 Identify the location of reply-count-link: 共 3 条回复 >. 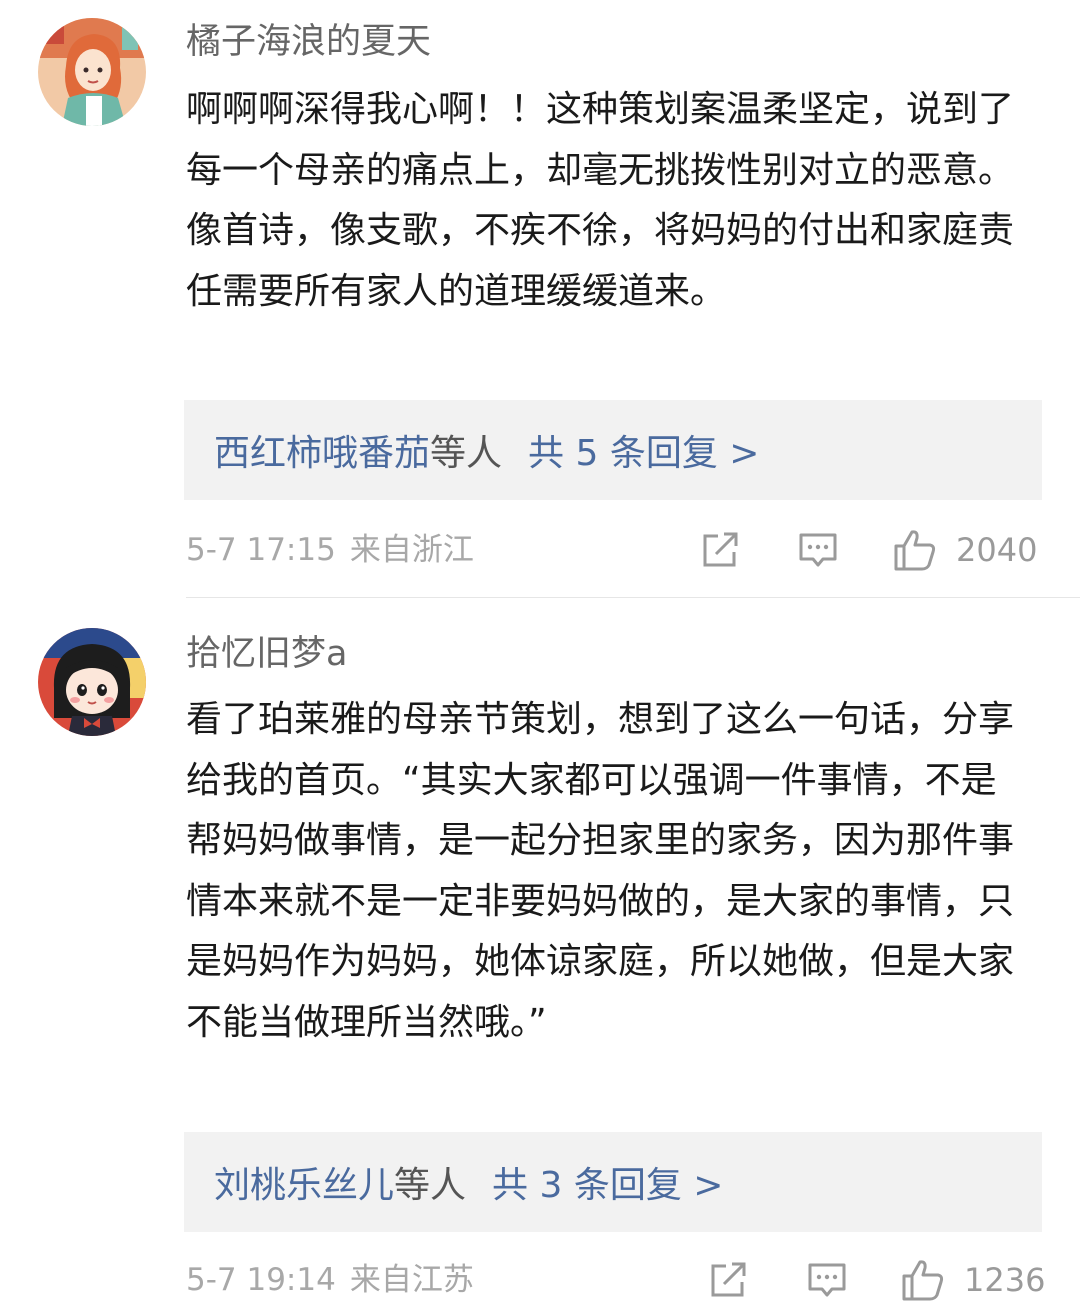
(607, 1182).